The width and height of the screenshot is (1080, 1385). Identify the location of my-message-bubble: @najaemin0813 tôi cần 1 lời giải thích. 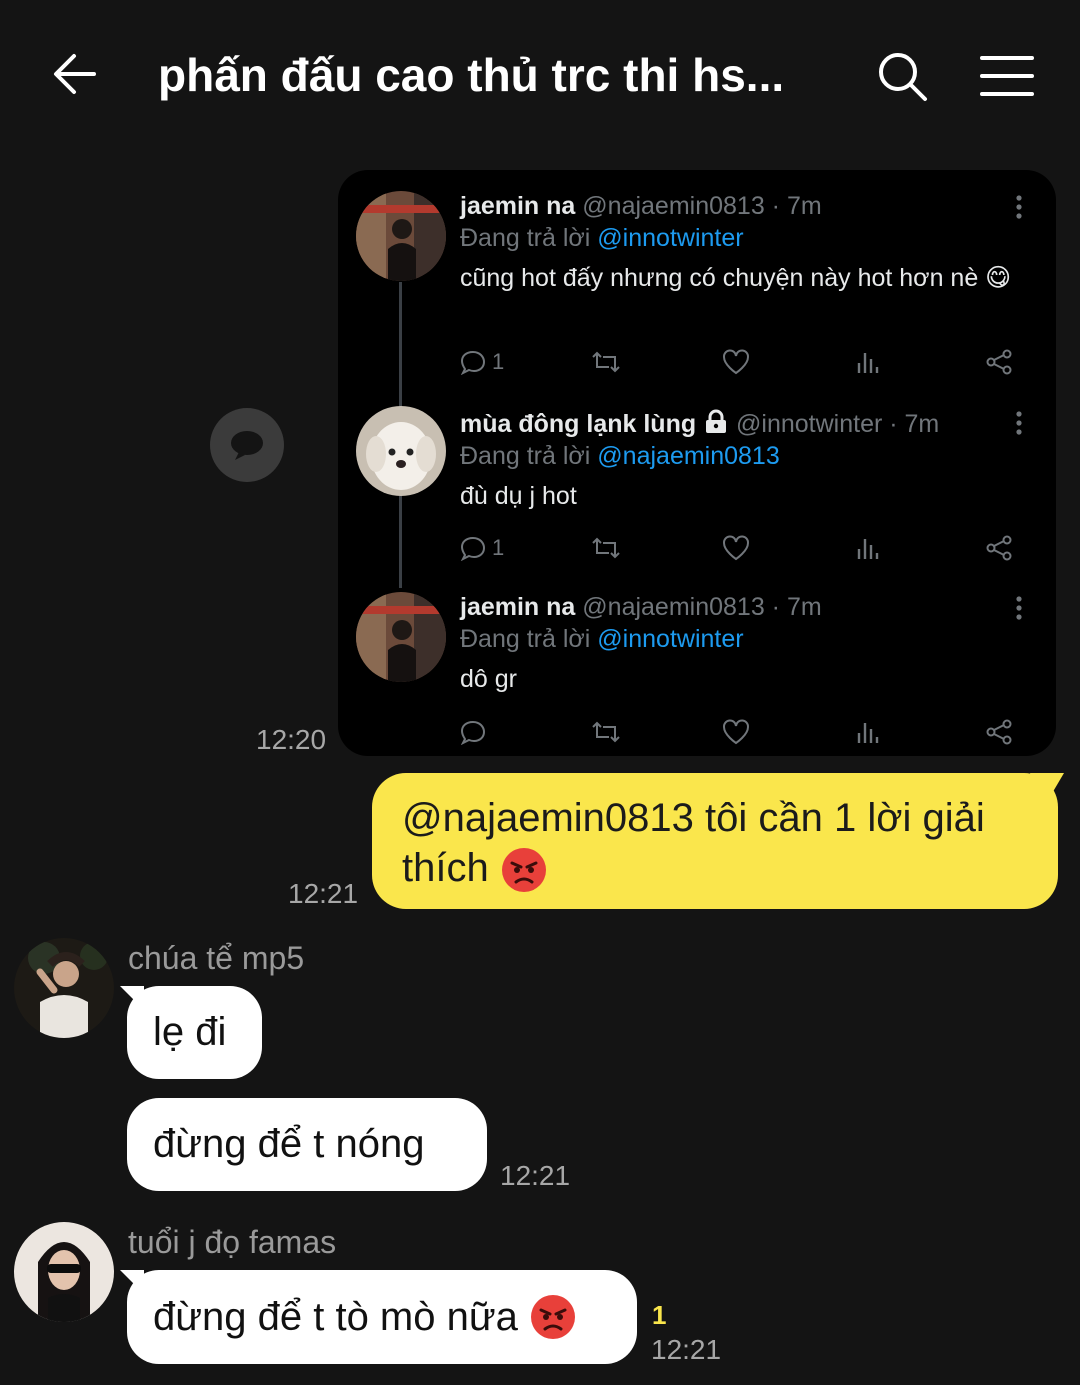
(715, 841).